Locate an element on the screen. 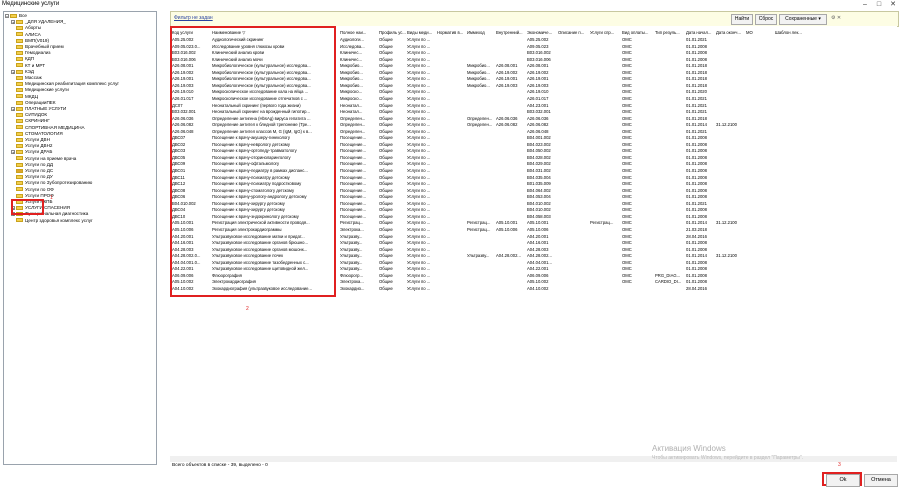 Image resolution: width=900 pixels, height=488 pixels. tree-item: + Услуги ДРАБ is located at coordinates (31, 152).